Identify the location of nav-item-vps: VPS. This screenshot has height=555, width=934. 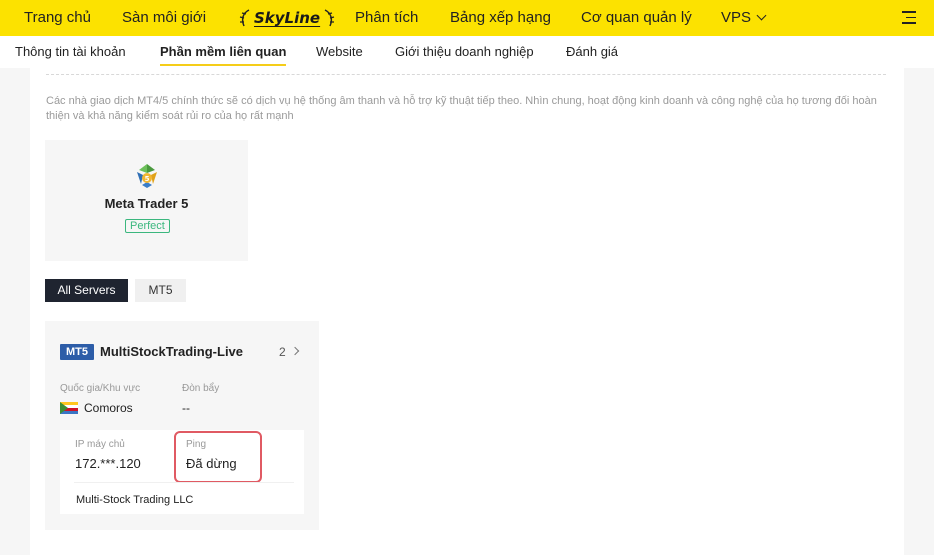
(744, 18).